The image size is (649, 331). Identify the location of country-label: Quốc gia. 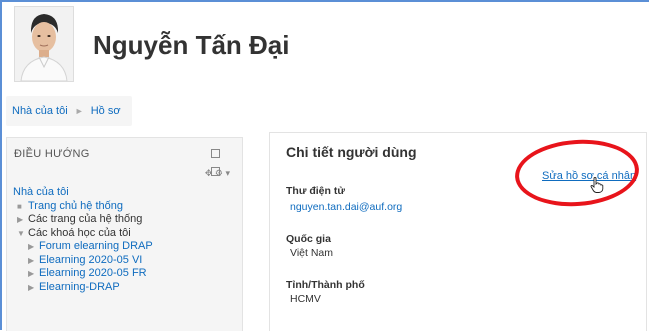
(308, 239).